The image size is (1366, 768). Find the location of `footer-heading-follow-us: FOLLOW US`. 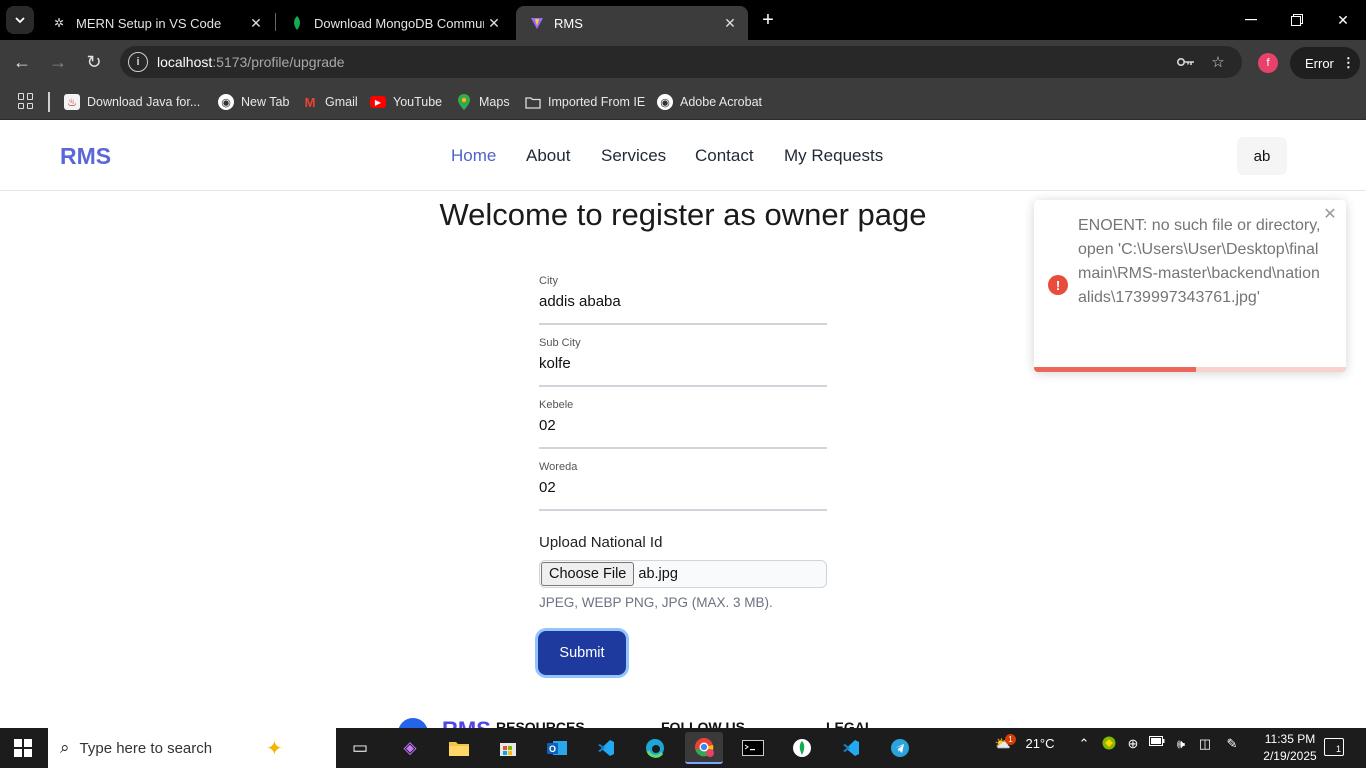

footer-heading-follow-us: FOLLOW US is located at coordinates (703, 723).